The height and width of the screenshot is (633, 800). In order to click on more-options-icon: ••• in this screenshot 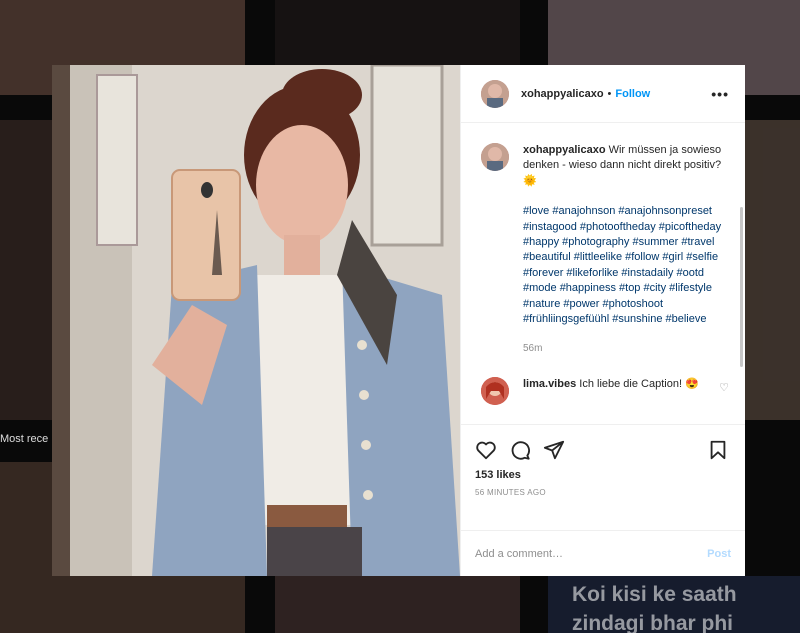, I will do `click(720, 94)`.